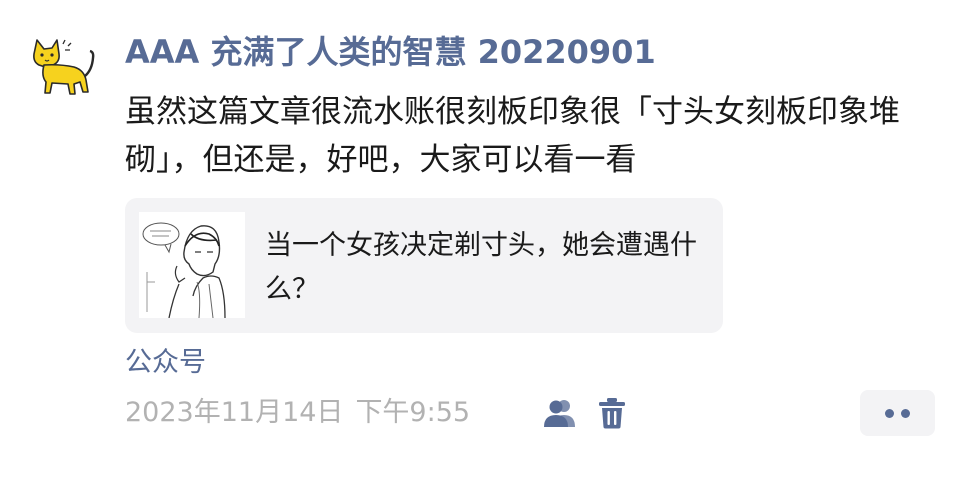 This screenshot has width=960, height=489. I want to click on comment-more-button, so click(897, 413).